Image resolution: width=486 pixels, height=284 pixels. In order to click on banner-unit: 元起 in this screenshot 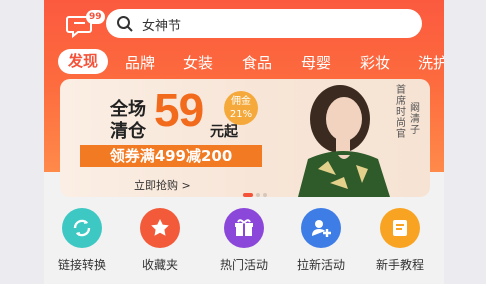, I will do `click(224, 132)`.